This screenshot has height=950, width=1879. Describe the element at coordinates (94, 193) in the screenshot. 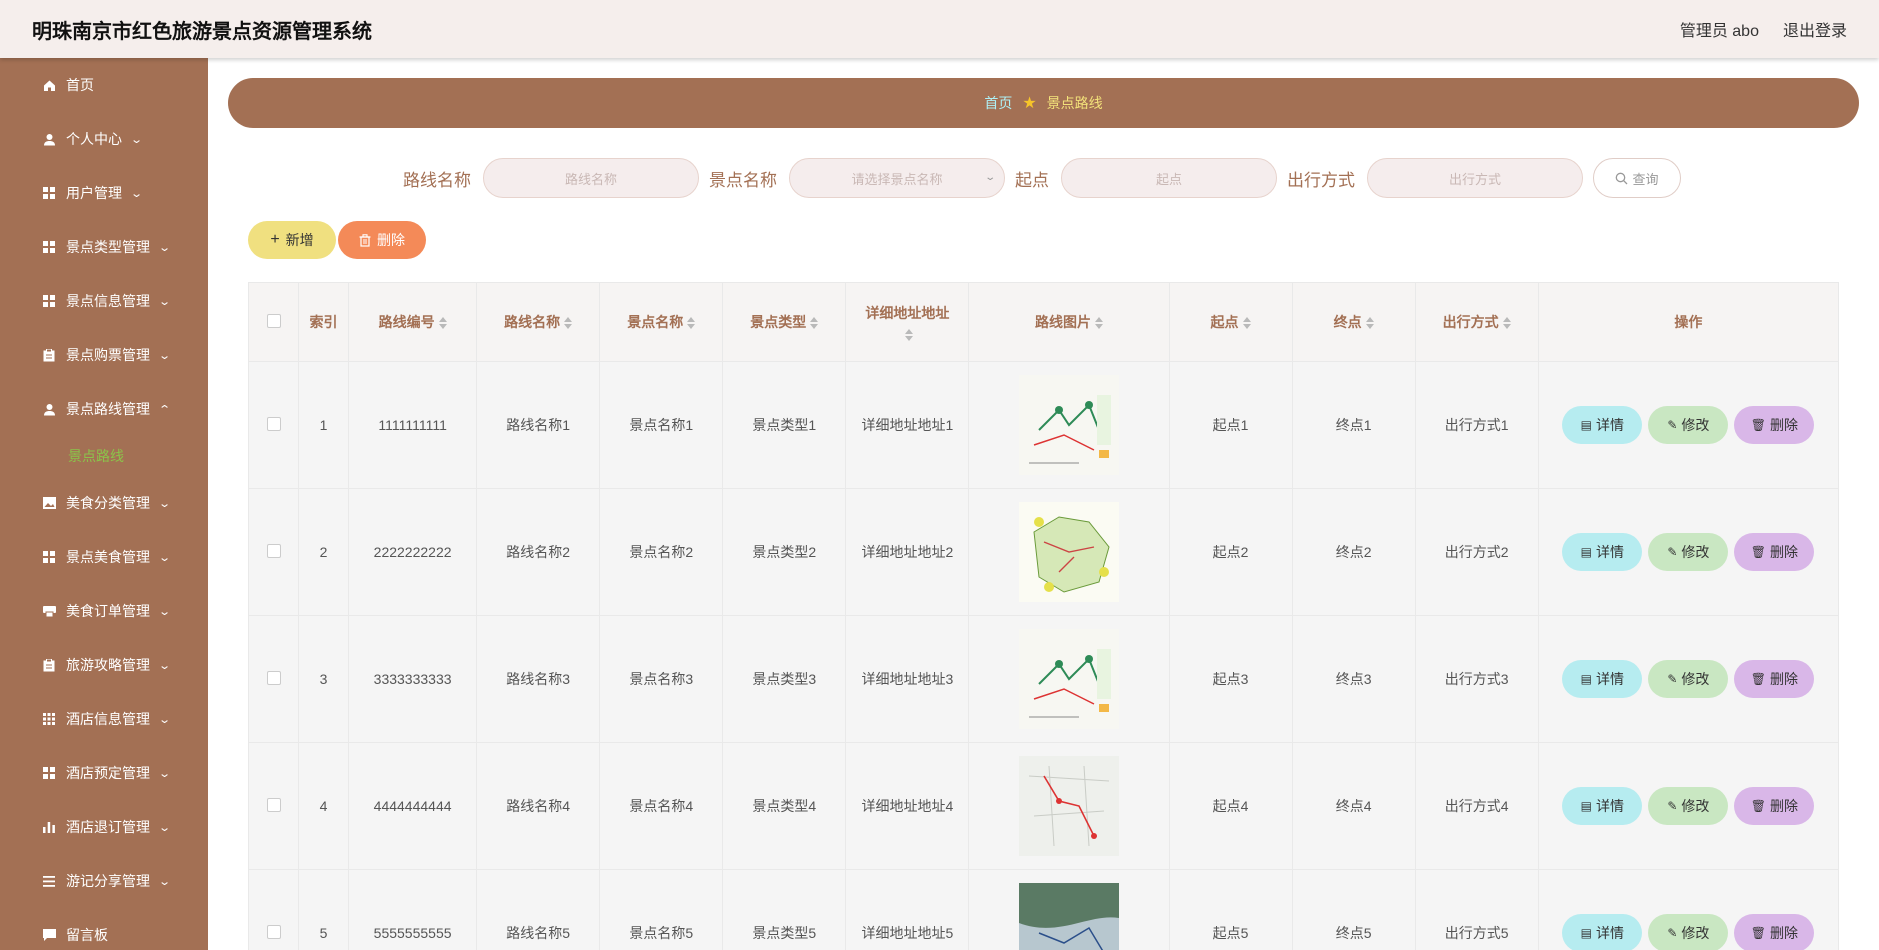

I see `sidebar-item-label: 用户管理` at that location.